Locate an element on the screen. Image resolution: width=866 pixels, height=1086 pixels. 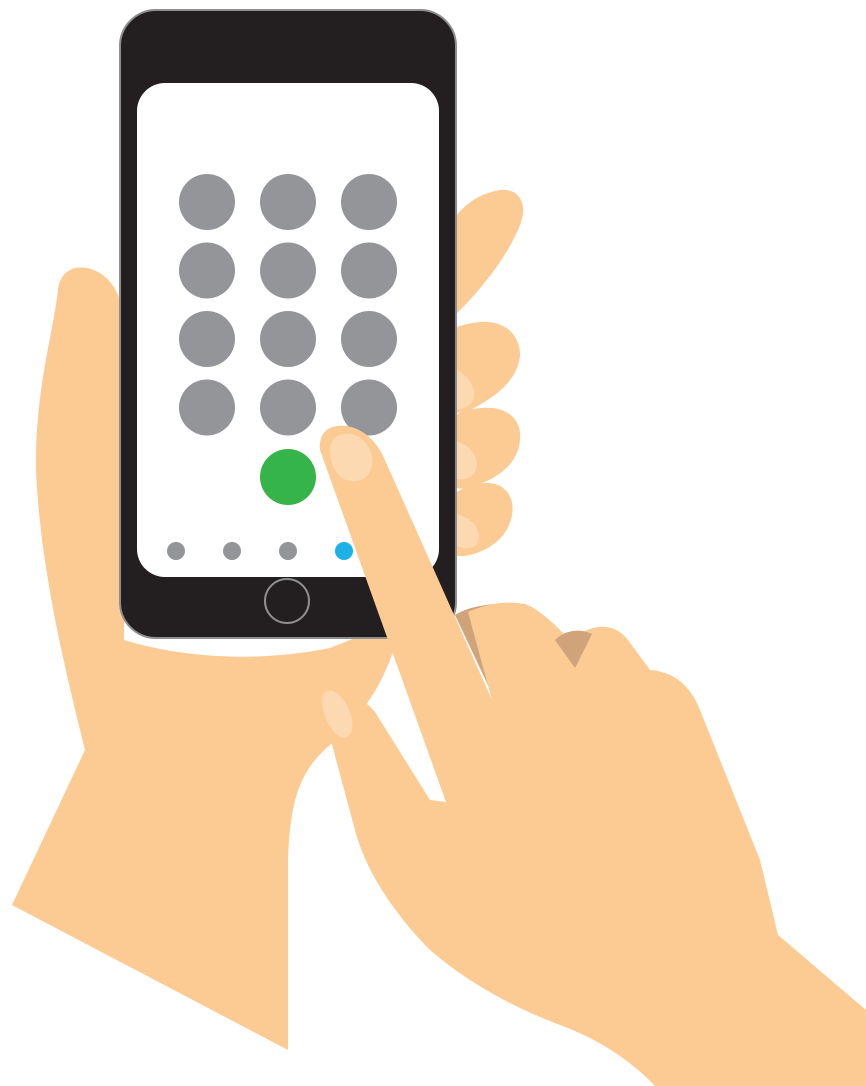
home-button-icon is located at coordinates (287, 601).